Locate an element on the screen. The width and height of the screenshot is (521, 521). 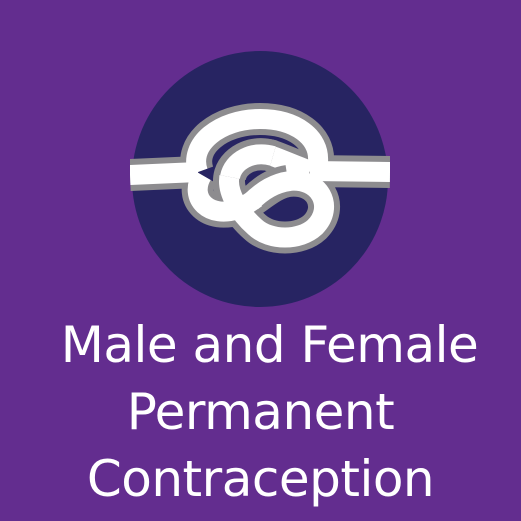
title-line-2: Permanent is located at coordinates (260, 412).